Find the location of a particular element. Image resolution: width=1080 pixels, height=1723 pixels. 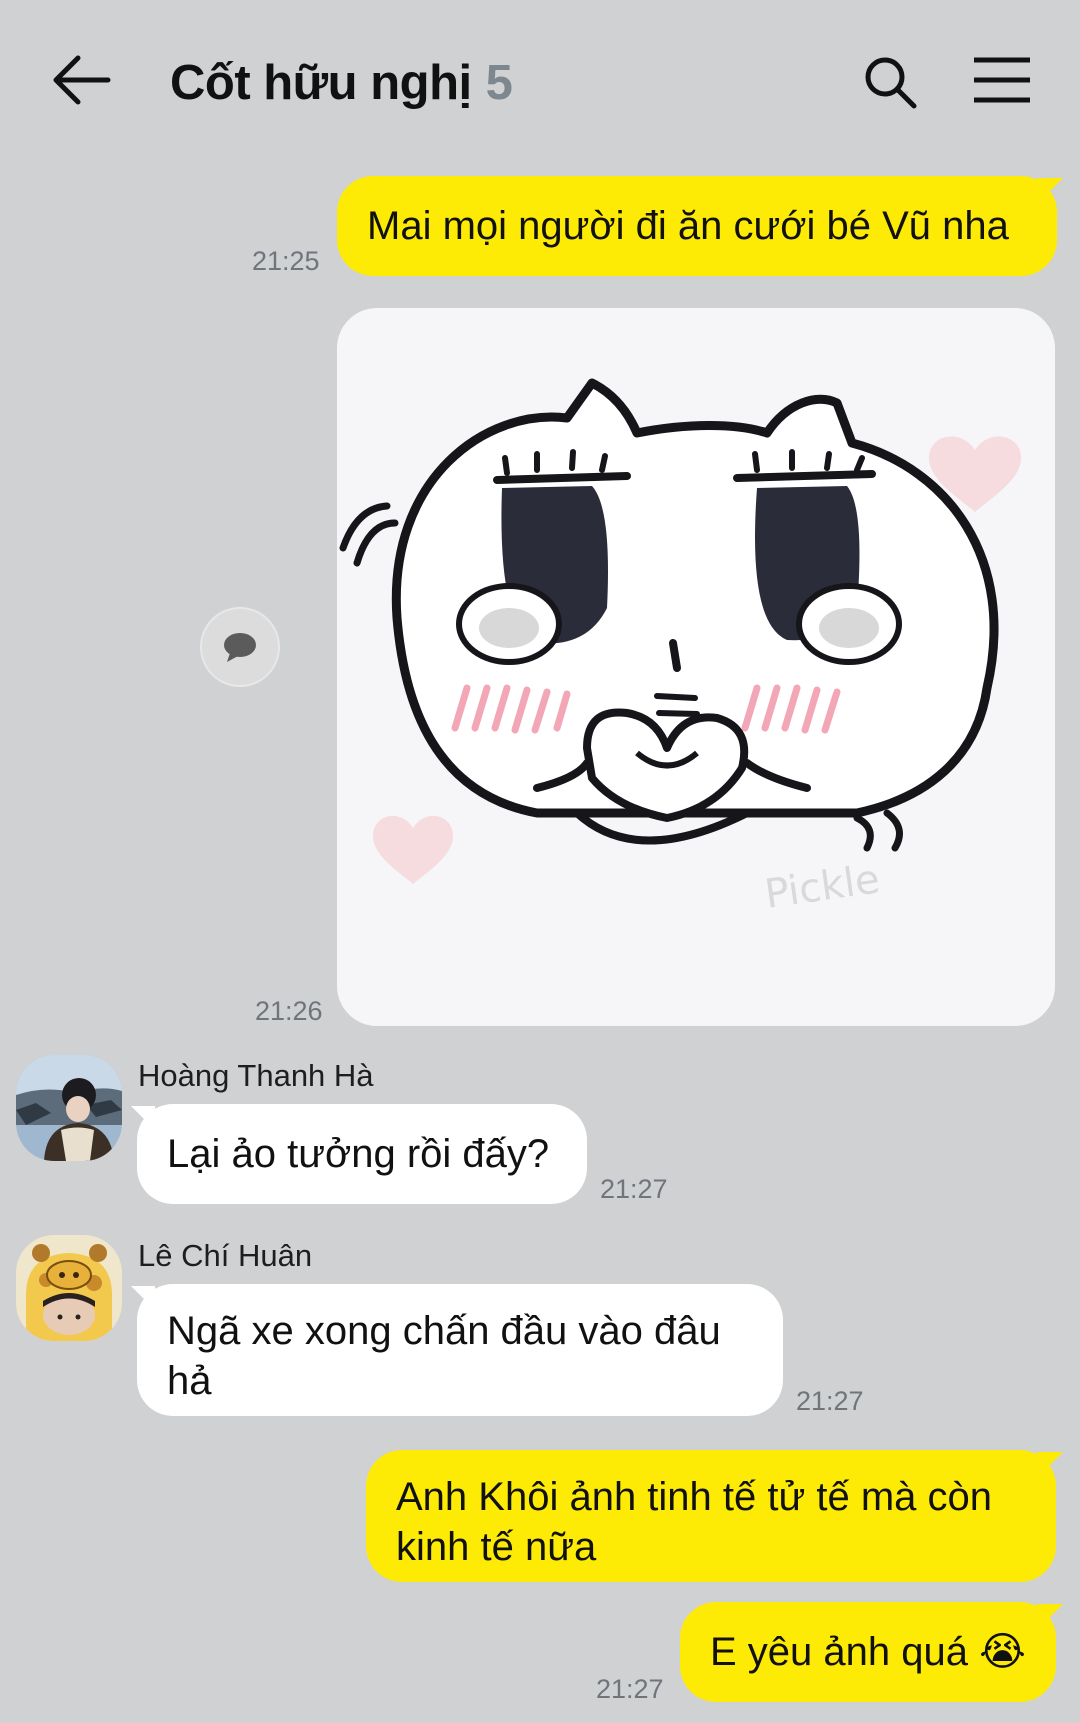

share-button is located at coordinates (240, 647).